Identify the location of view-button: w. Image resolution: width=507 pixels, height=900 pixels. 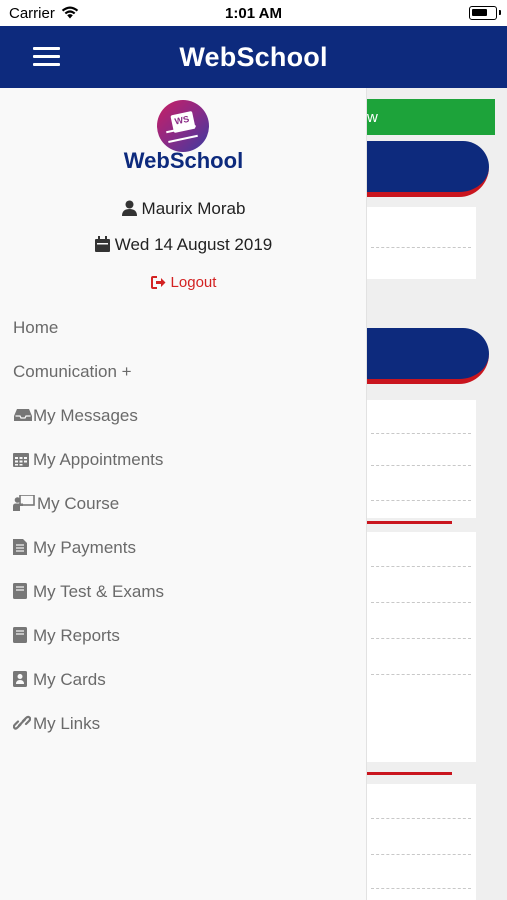
(431, 117).